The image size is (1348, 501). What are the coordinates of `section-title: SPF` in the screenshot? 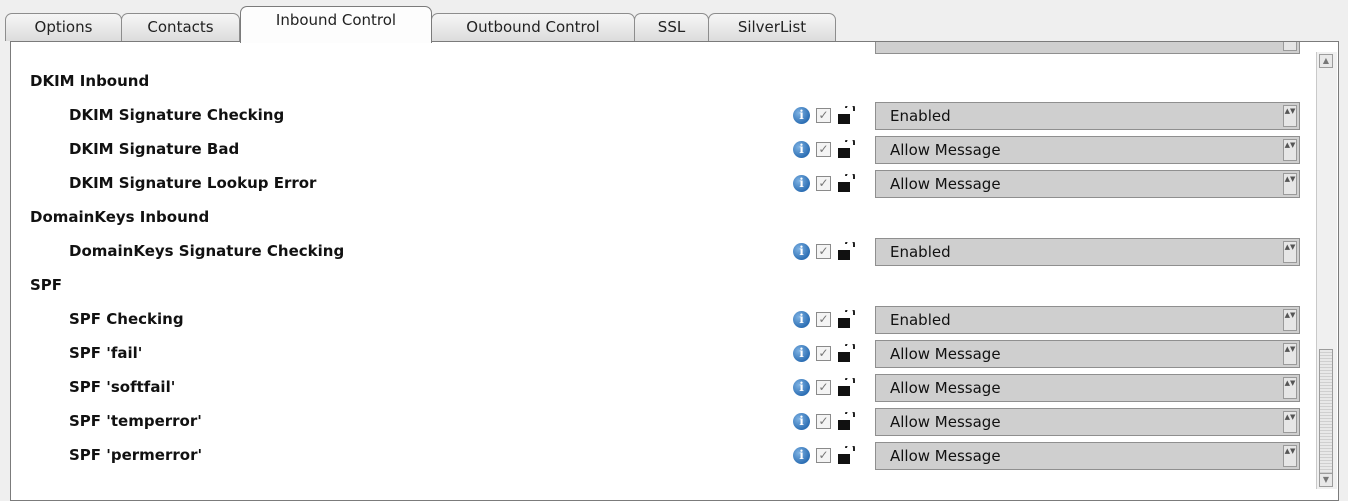 It's located at (46, 285).